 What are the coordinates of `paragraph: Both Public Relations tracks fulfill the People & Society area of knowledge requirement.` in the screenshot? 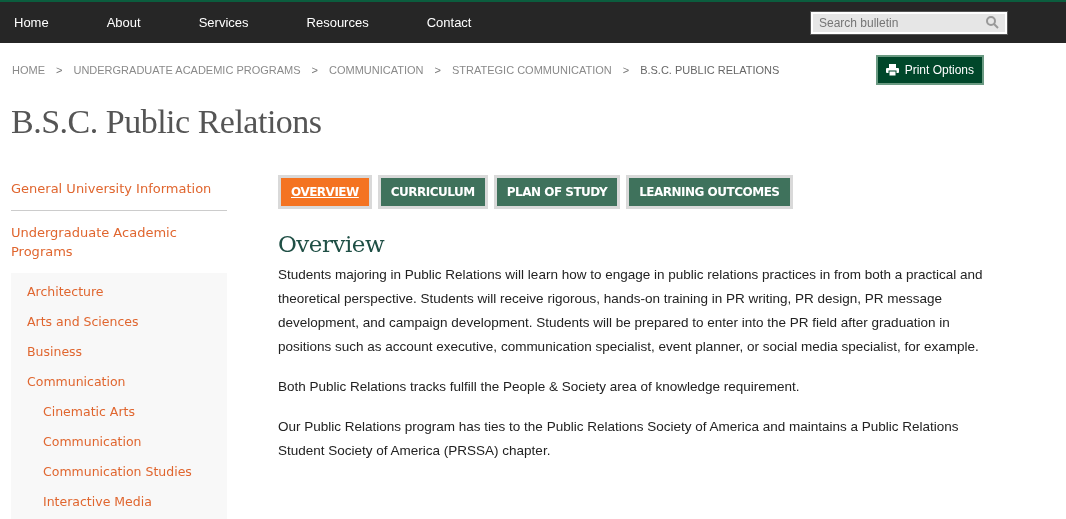 It's located at (539, 387).